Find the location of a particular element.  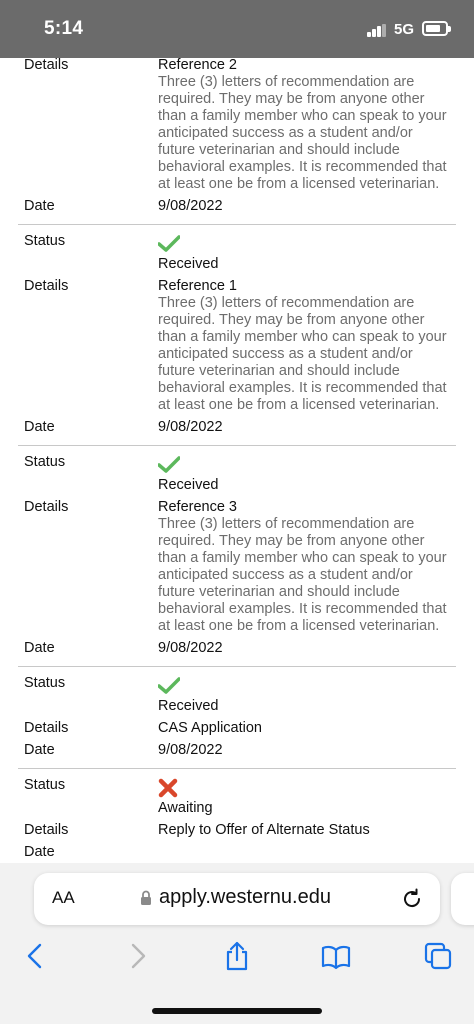

battery-icon is located at coordinates (436, 28).